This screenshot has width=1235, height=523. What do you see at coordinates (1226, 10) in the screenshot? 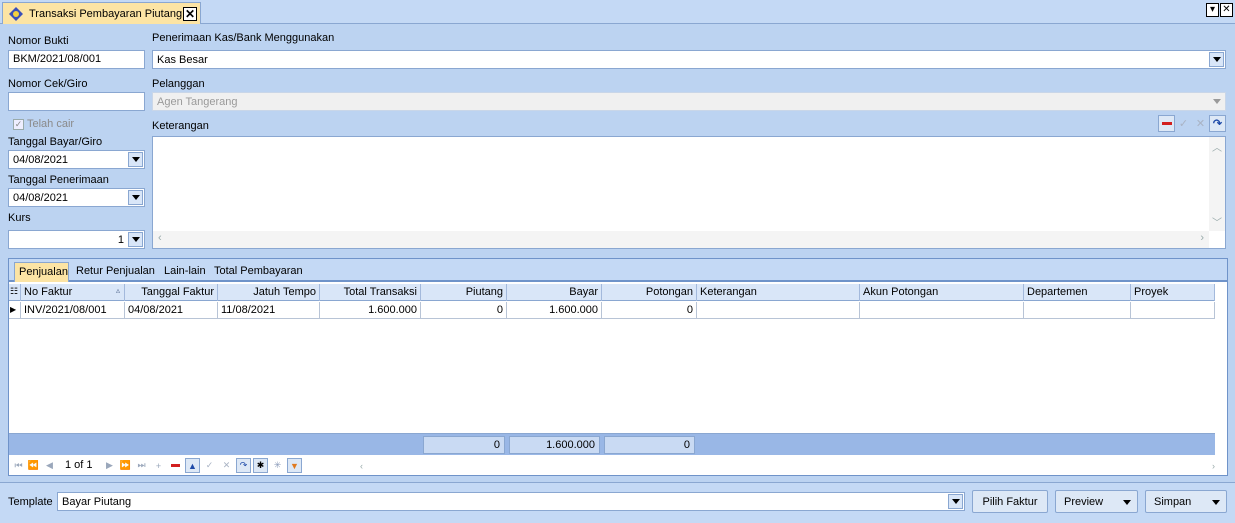
I see `window-close-icon: ✕` at bounding box center [1226, 10].